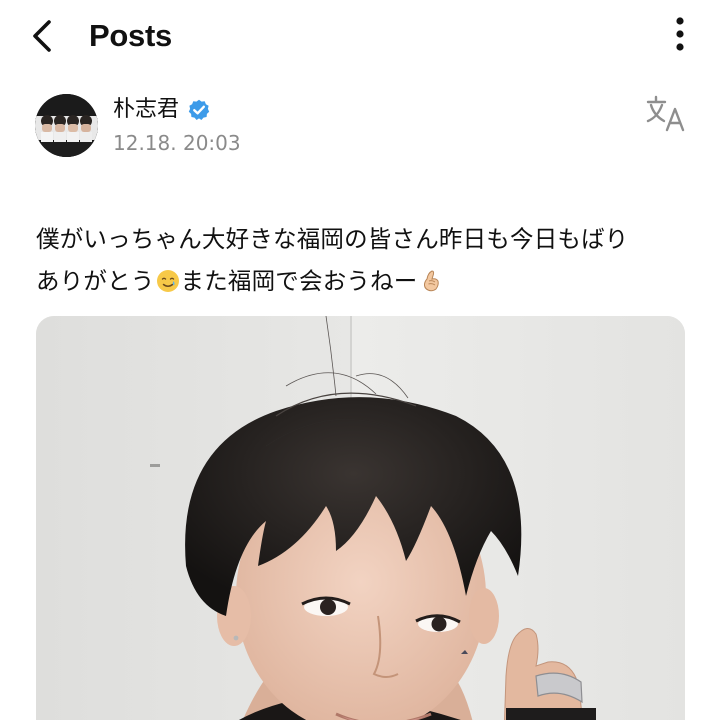 The width and height of the screenshot is (720, 720). What do you see at coordinates (299, 281) in the screenshot?
I see `post-line-2-middle: また福岡で会おうねー` at bounding box center [299, 281].